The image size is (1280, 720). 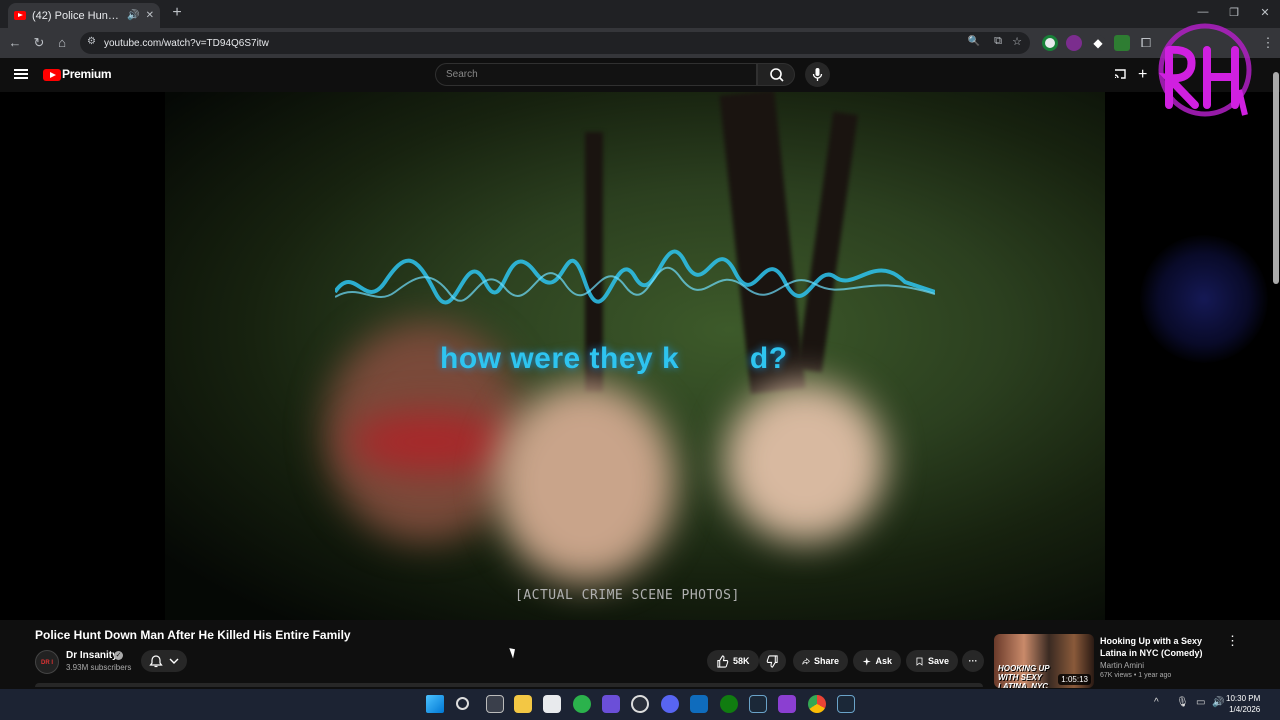 I want to click on hamburger-menu-icon, so click(x=21, y=74).